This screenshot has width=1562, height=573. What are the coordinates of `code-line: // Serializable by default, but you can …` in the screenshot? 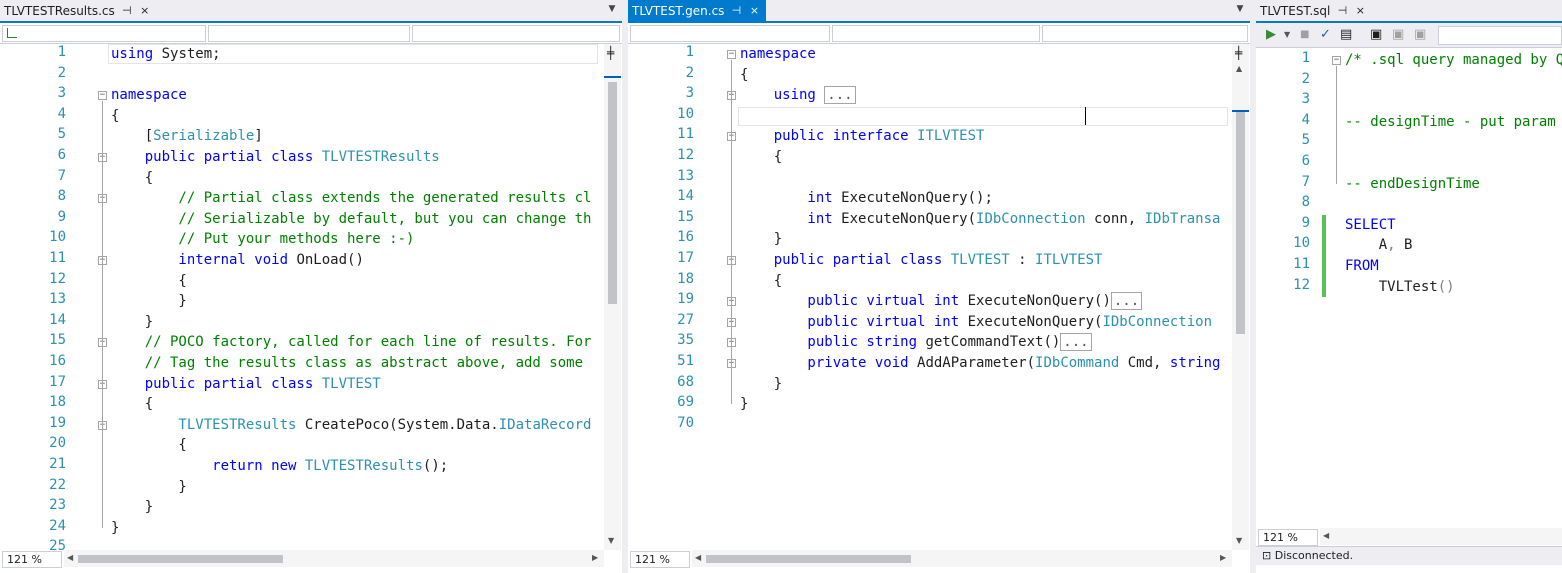 It's located at (351, 219).